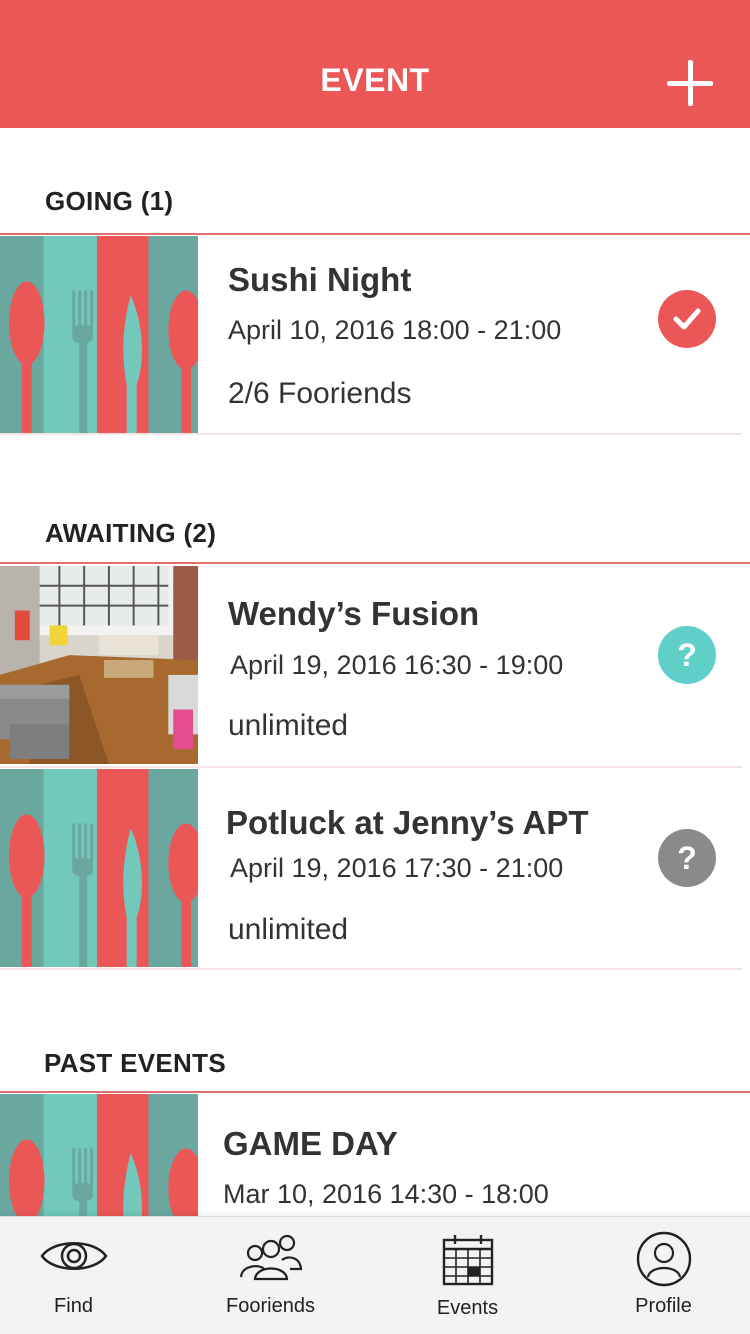  What do you see at coordinates (83, 1275) in the screenshot?
I see `tab-find: Find` at bounding box center [83, 1275].